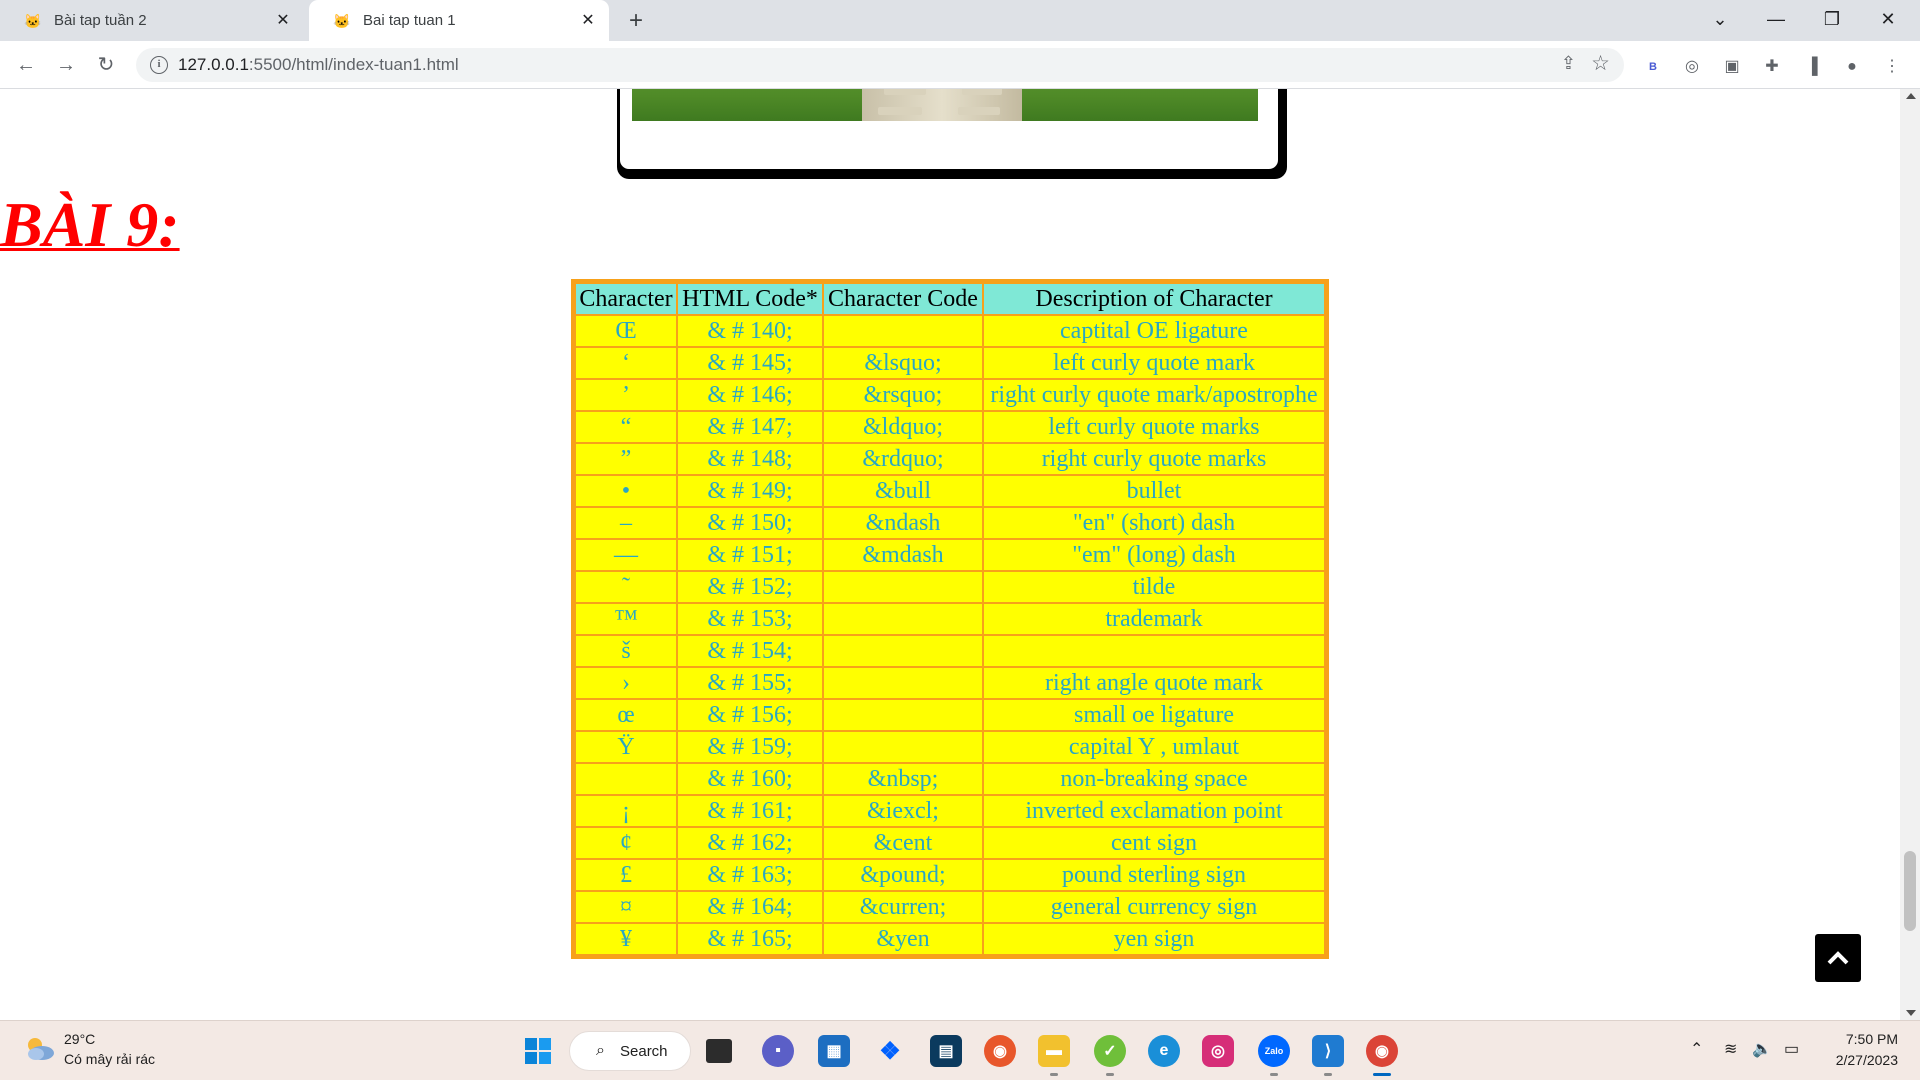 The image size is (1920, 1080). Describe the element at coordinates (626, 395) in the screenshot. I see `cell-character: ’` at that location.